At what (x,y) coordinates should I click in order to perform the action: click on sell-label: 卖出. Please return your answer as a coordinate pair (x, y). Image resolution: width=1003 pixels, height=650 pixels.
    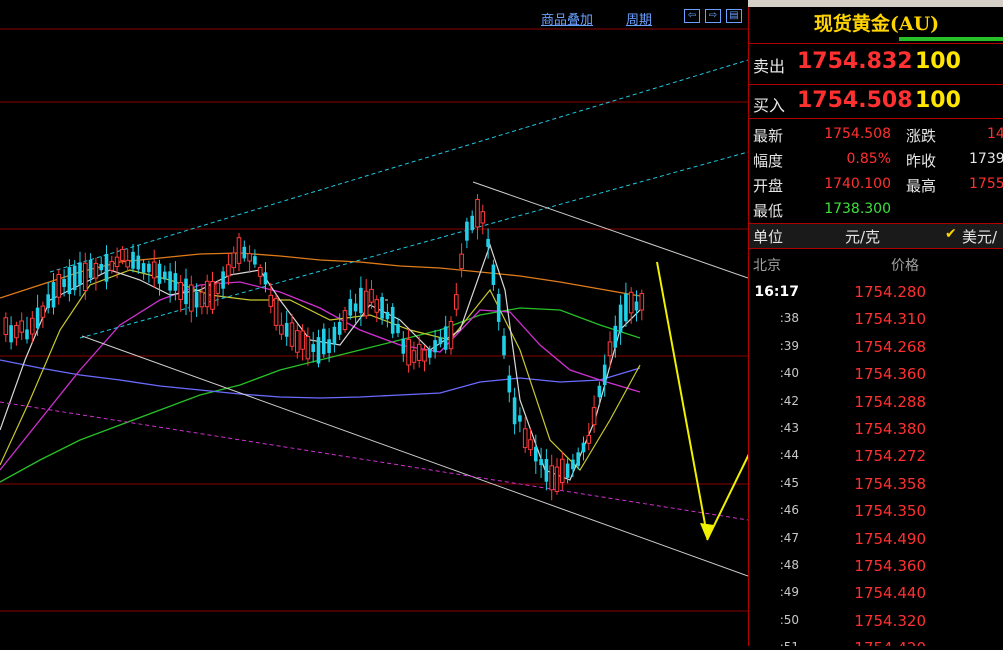
    Looking at the image, I should click on (769, 66).